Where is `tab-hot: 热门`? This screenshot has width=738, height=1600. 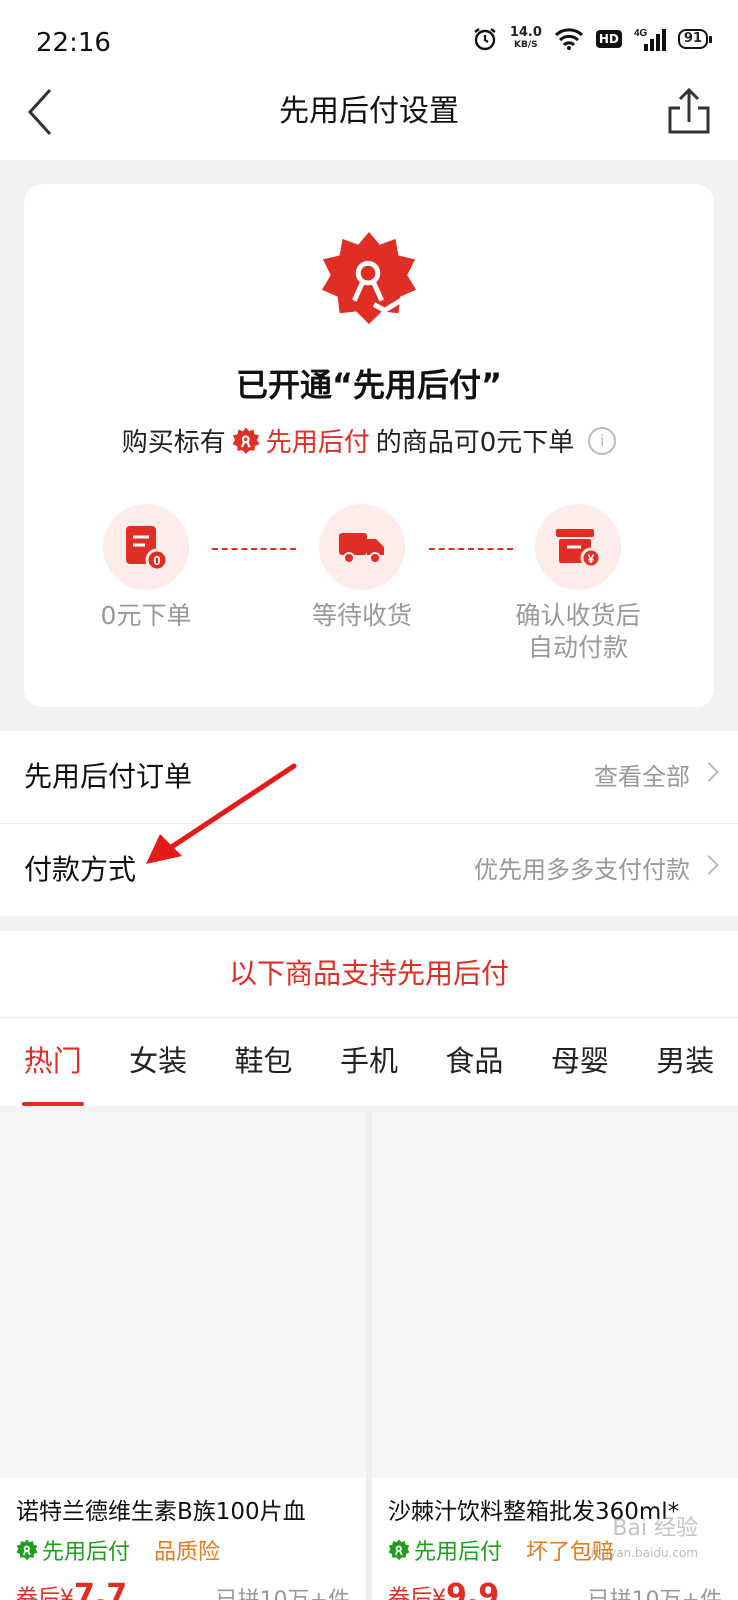
tab-hot: 热门 is located at coordinates (52, 1062).